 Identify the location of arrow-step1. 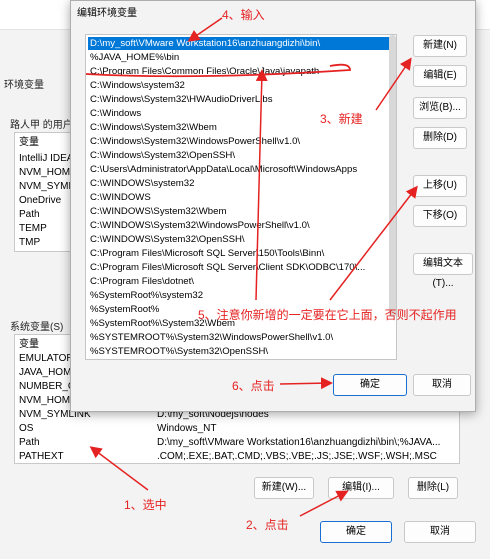
(119, 468).